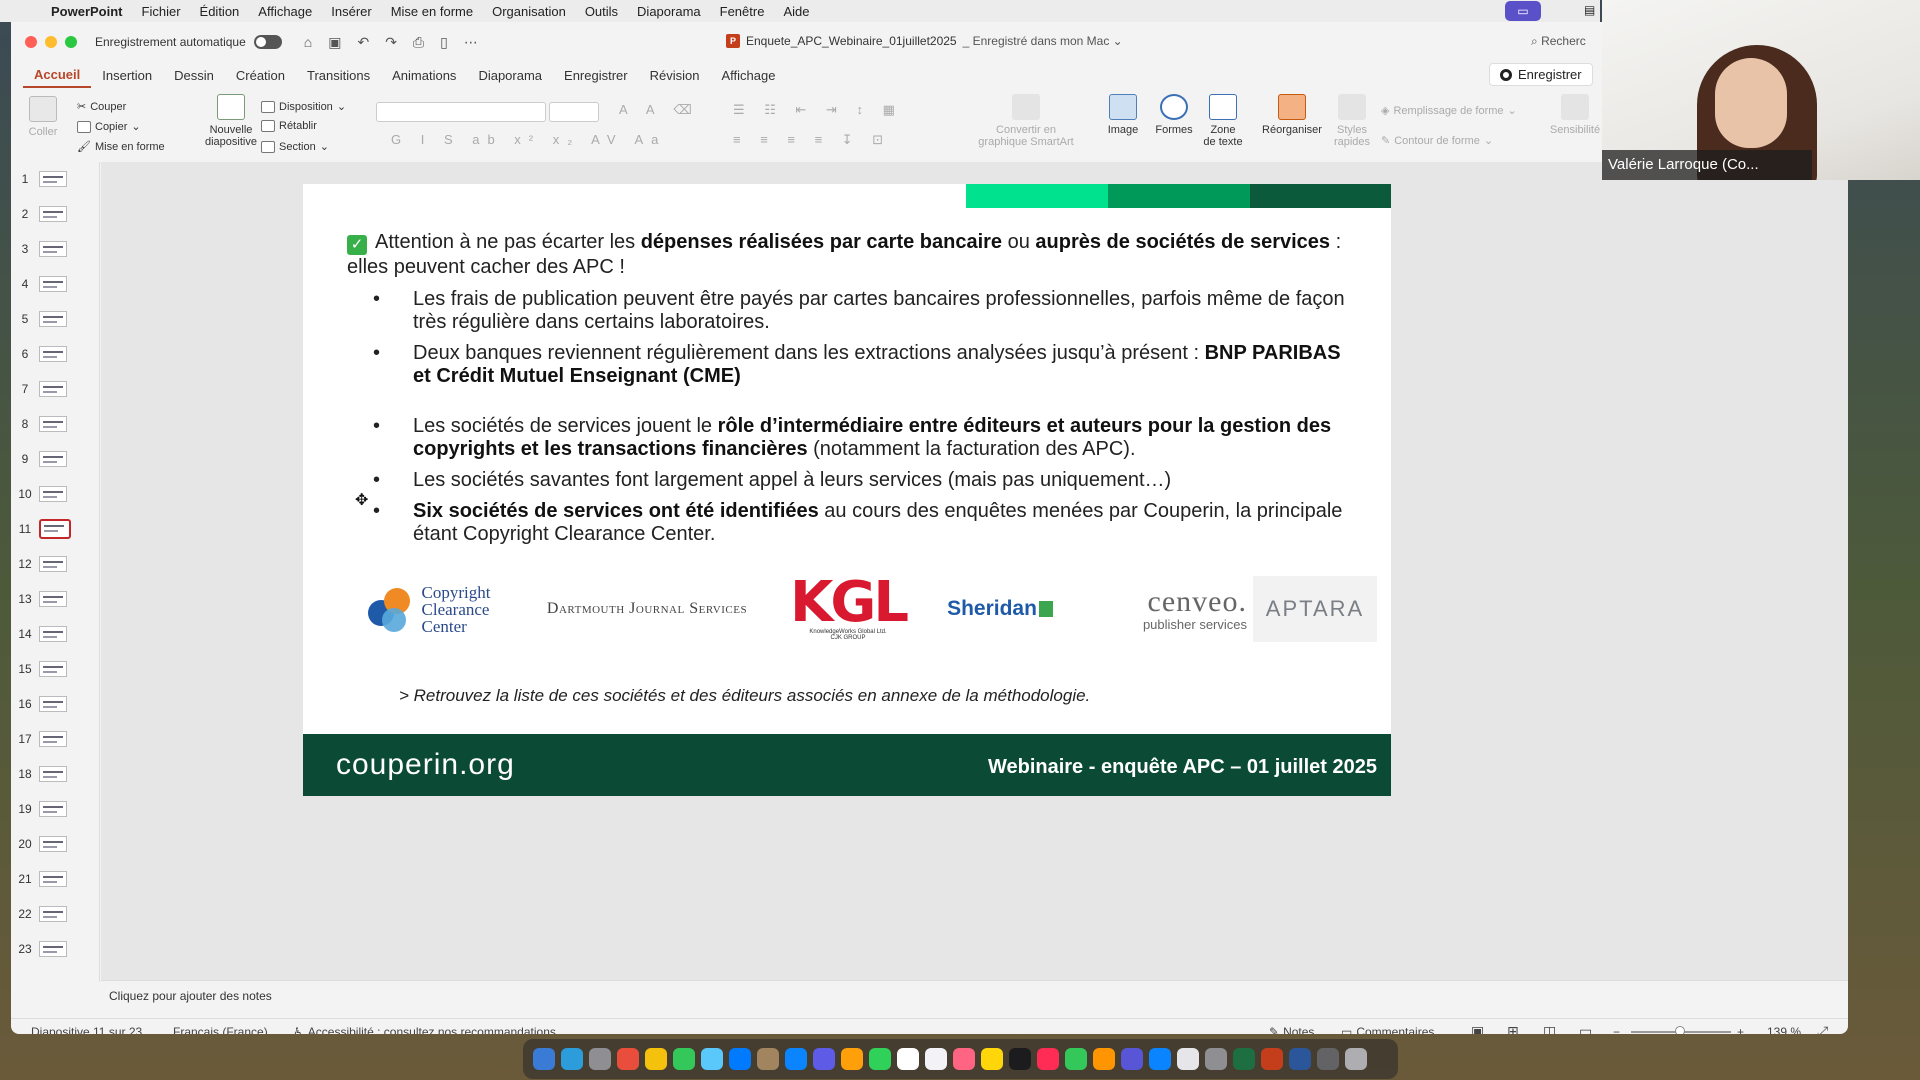  I want to click on slide-thumbnail: 5, so click(51, 319).